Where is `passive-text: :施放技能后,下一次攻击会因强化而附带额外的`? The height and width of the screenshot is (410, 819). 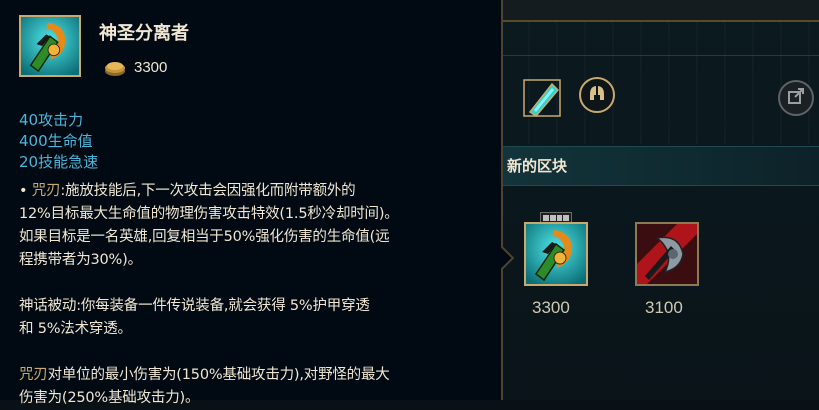
passive-text: :施放技能后,下一次攻击会因强化而附带额外的 is located at coordinates (208, 191).